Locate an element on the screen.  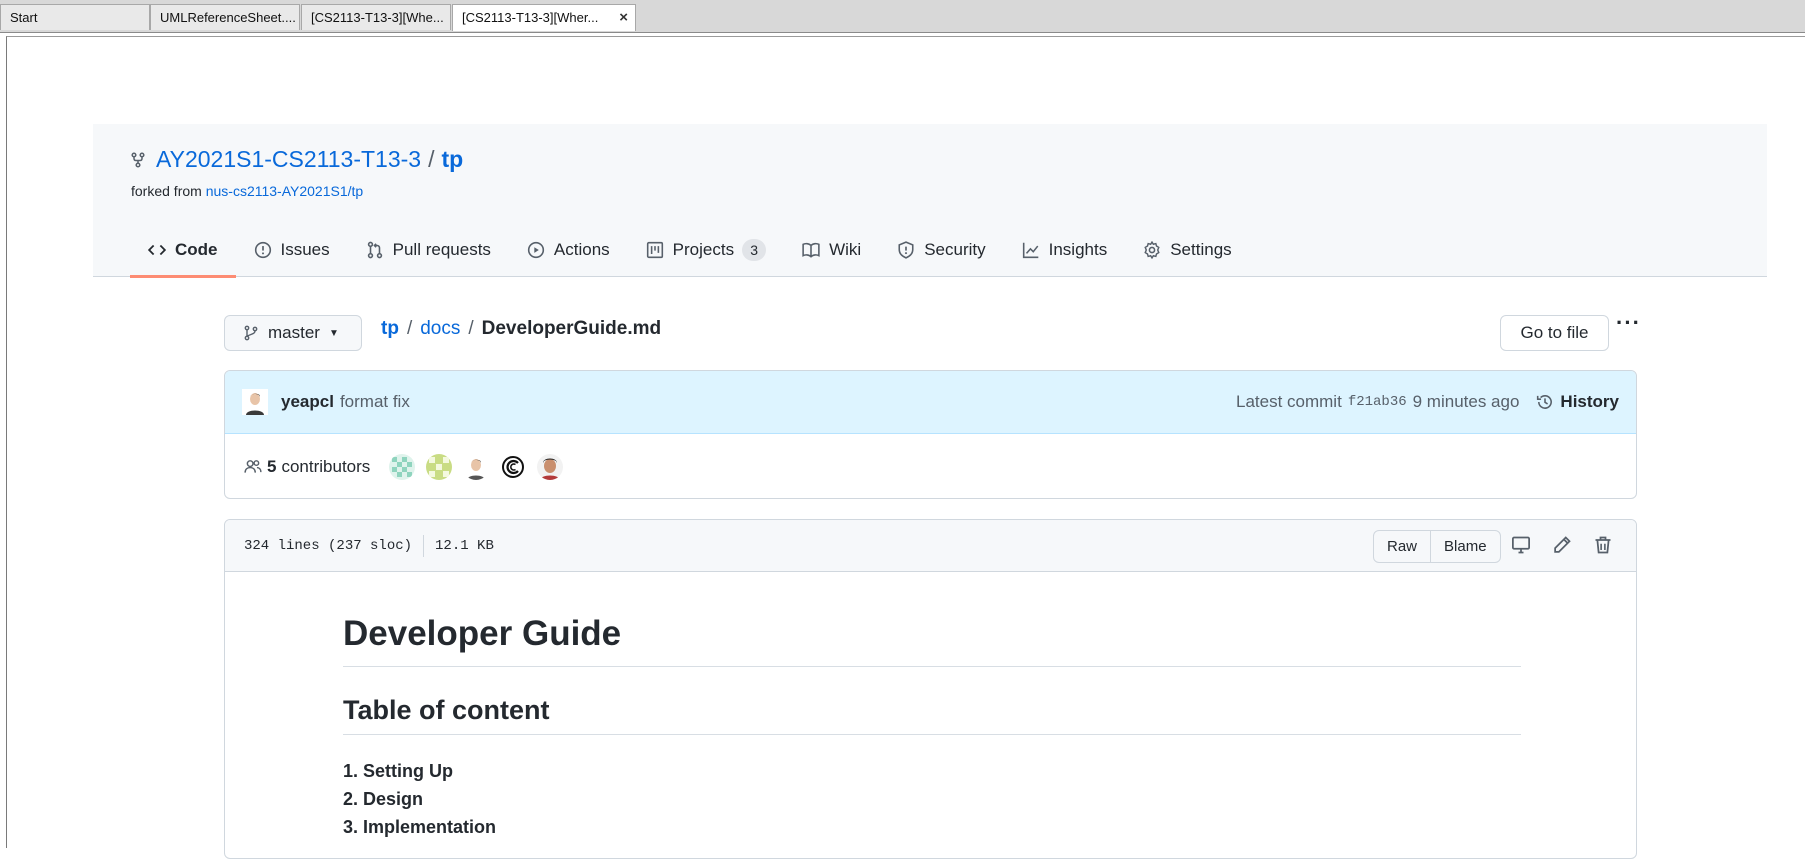
tab-wiki-label: Wiki is located at coordinates (845, 249).